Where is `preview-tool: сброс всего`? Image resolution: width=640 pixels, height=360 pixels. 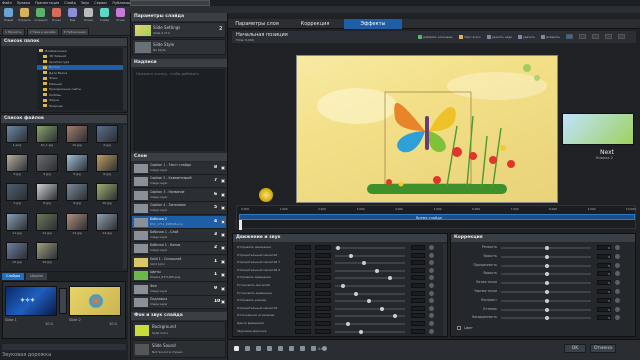
preview-tool: сброс всего is located at coordinates (469, 36).